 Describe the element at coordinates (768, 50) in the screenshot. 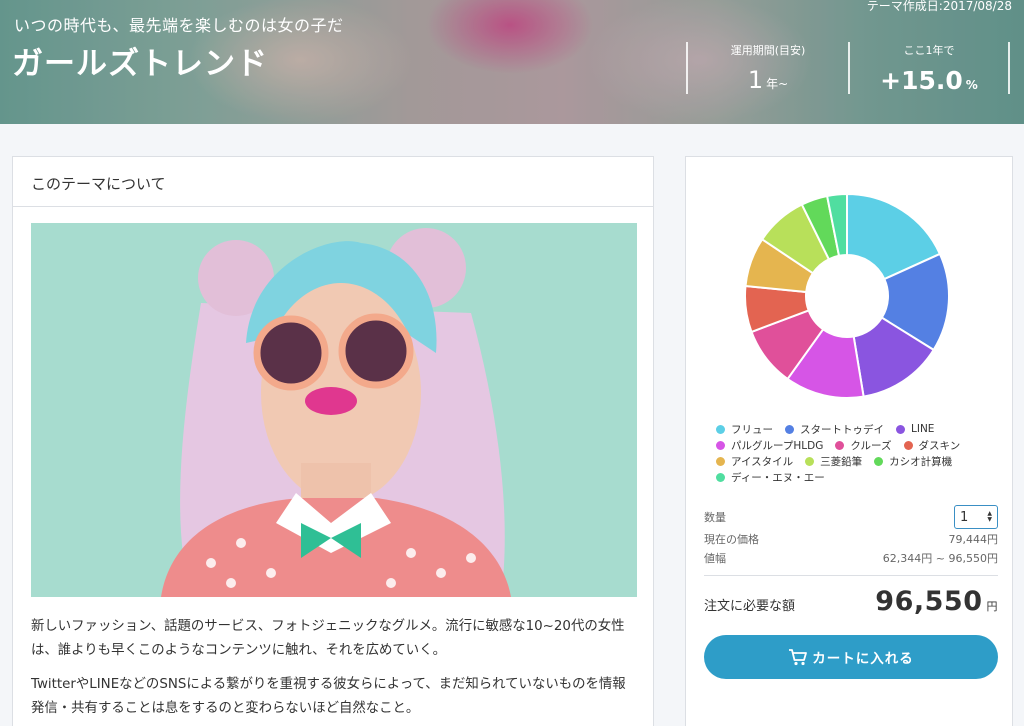

I see `stat-period-label: 運用期間(目安)` at that location.